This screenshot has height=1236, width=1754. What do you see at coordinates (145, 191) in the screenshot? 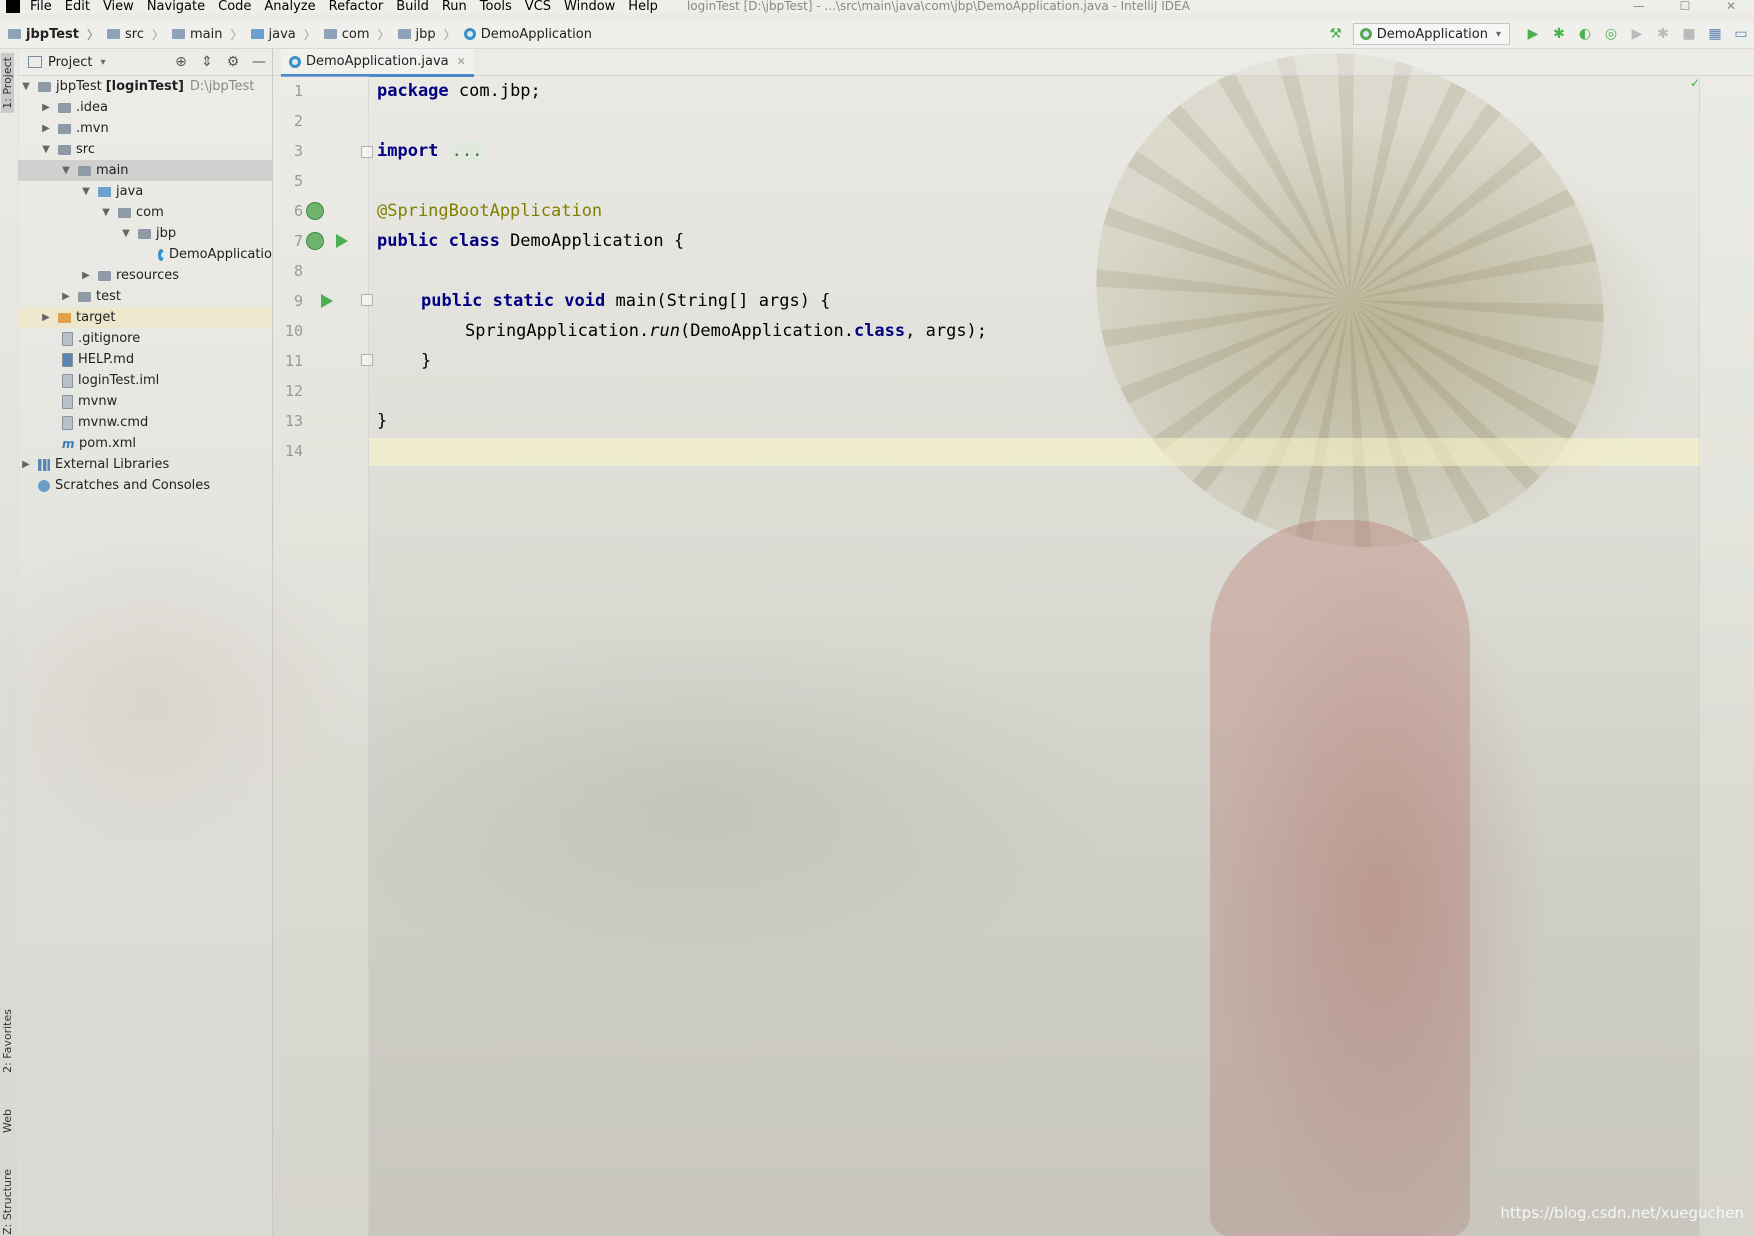
I see `tree-item-java: ▼ java` at bounding box center [145, 191].